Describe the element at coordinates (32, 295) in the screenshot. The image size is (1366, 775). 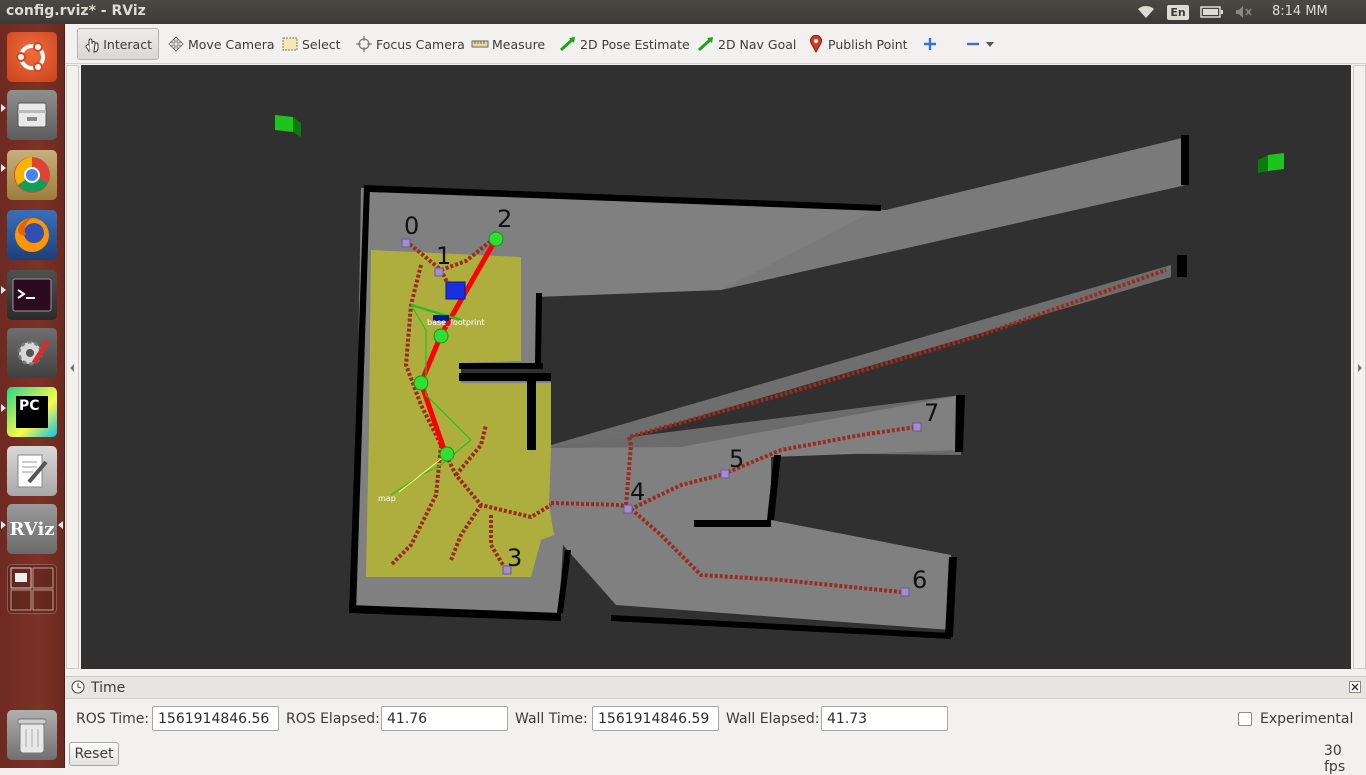
I see `terminal-icon` at that location.